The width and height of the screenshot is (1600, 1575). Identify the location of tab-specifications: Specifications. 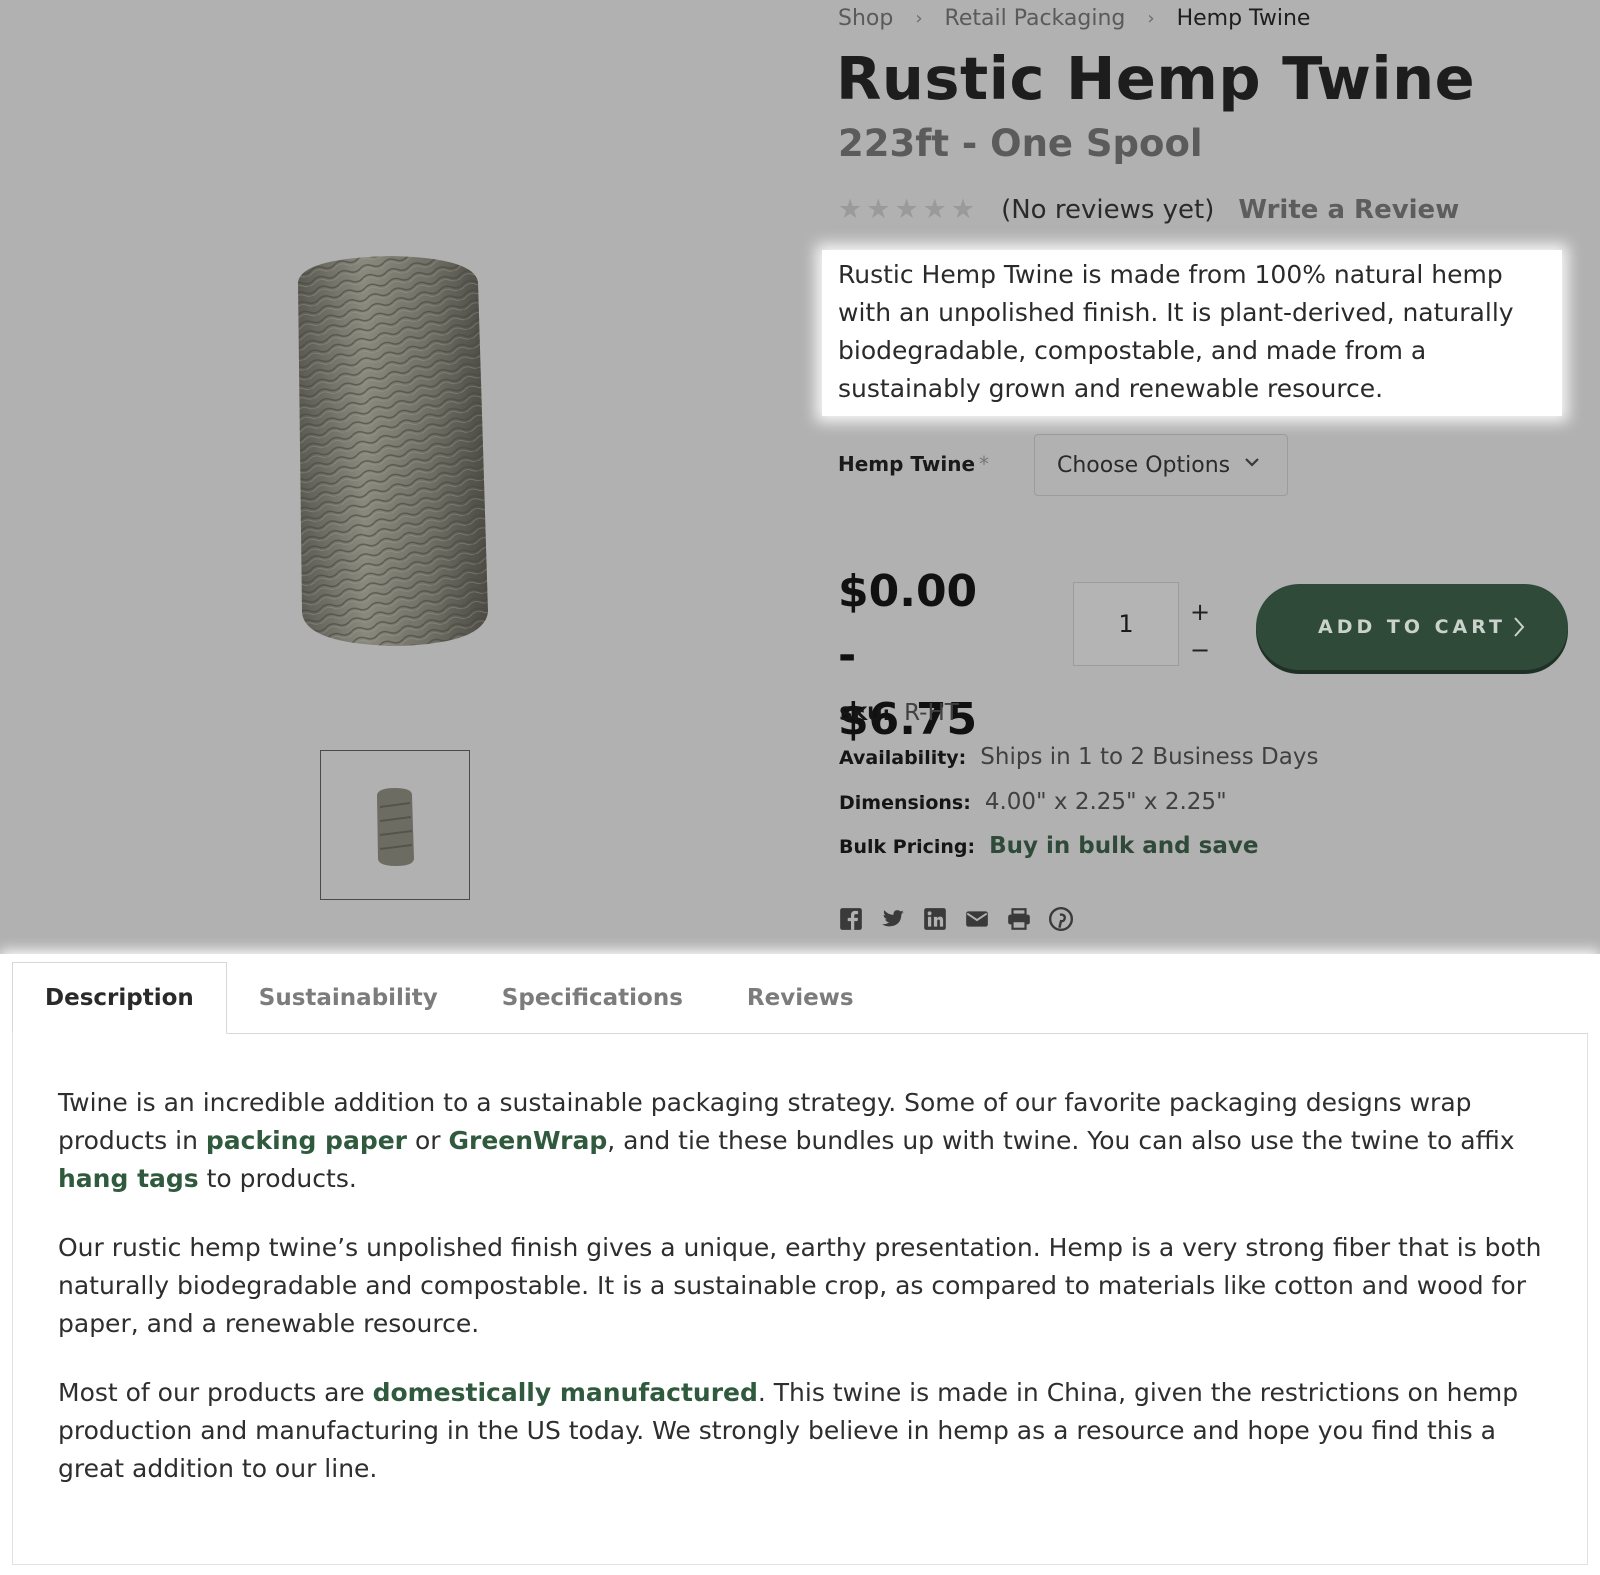
(592, 998).